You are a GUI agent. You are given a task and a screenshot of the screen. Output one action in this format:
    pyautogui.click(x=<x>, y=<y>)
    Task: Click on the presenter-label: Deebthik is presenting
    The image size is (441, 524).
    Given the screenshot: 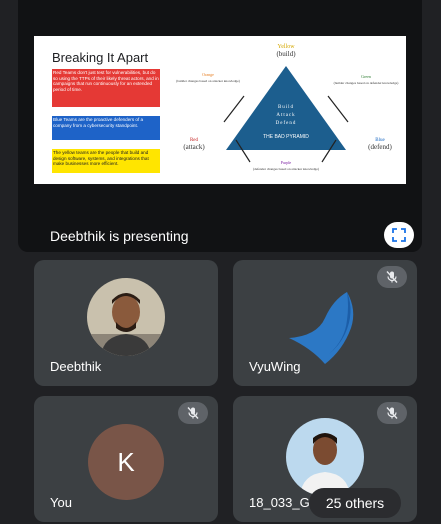 What is the action you would take?
    pyautogui.click(x=119, y=236)
    